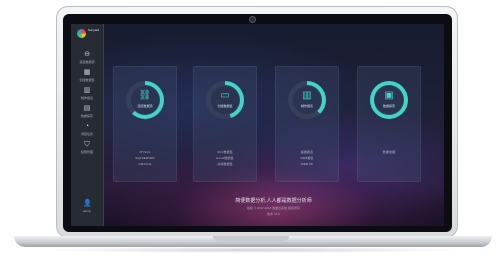 Image resolution: width=503 pixels, height=273 pixels. What do you see at coordinates (225, 95) in the screenshot?
I see `dataset-icon: ▭` at bounding box center [225, 95].